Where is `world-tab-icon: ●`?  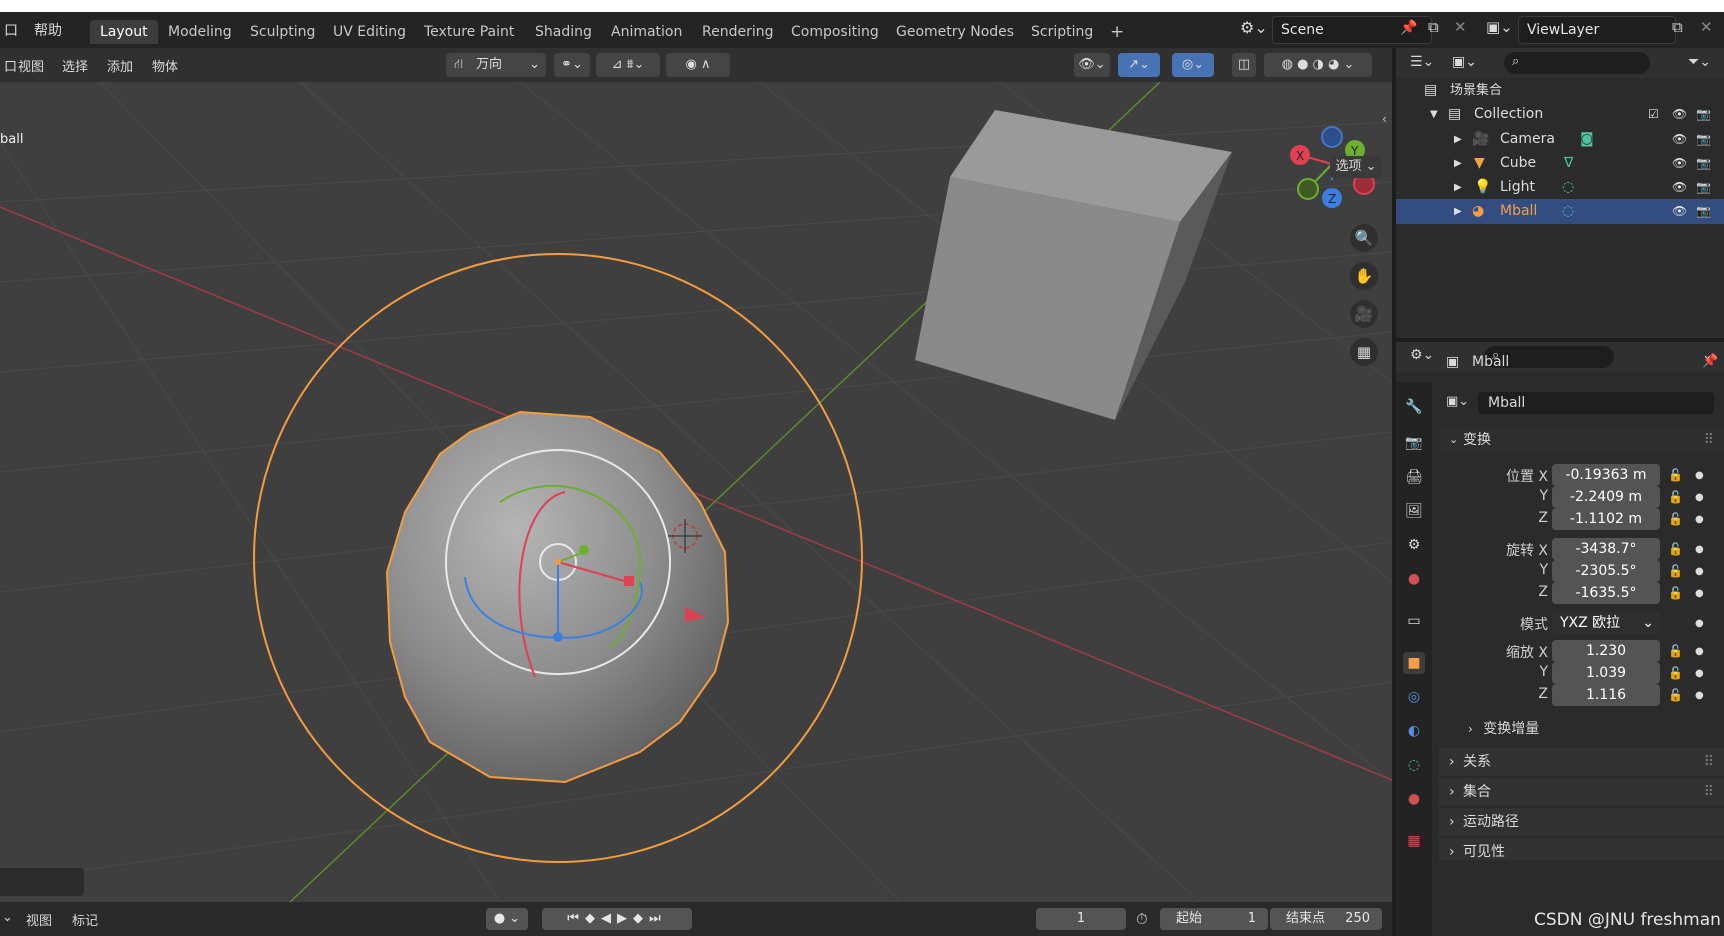 world-tab-icon: ● is located at coordinates (1414, 579).